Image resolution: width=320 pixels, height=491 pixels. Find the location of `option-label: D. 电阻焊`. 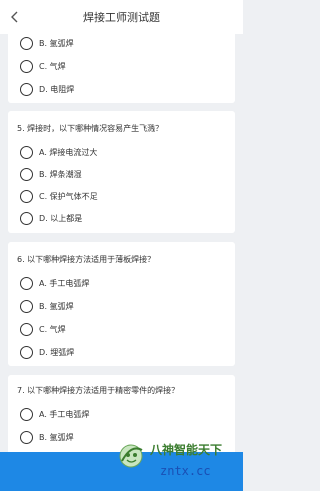

option-label: D. 电阻焊 is located at coordinates (57, 89).